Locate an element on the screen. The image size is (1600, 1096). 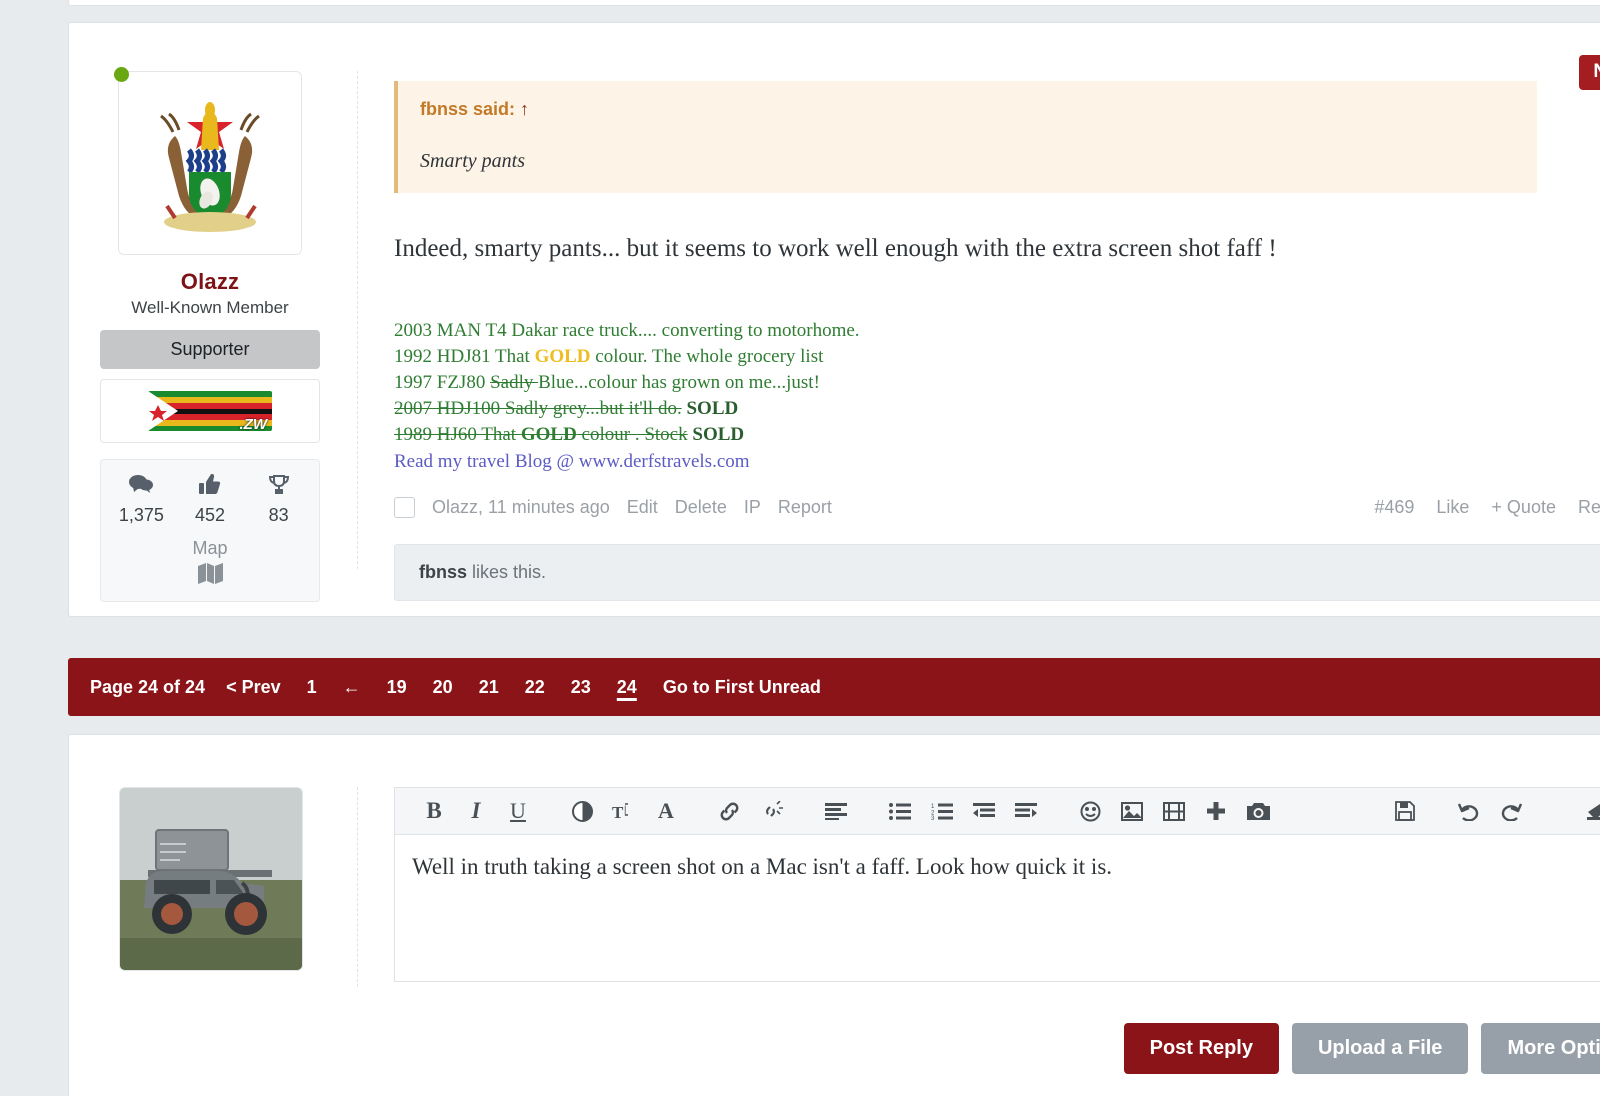
map-label: Map is located at coordinates (210, 548).